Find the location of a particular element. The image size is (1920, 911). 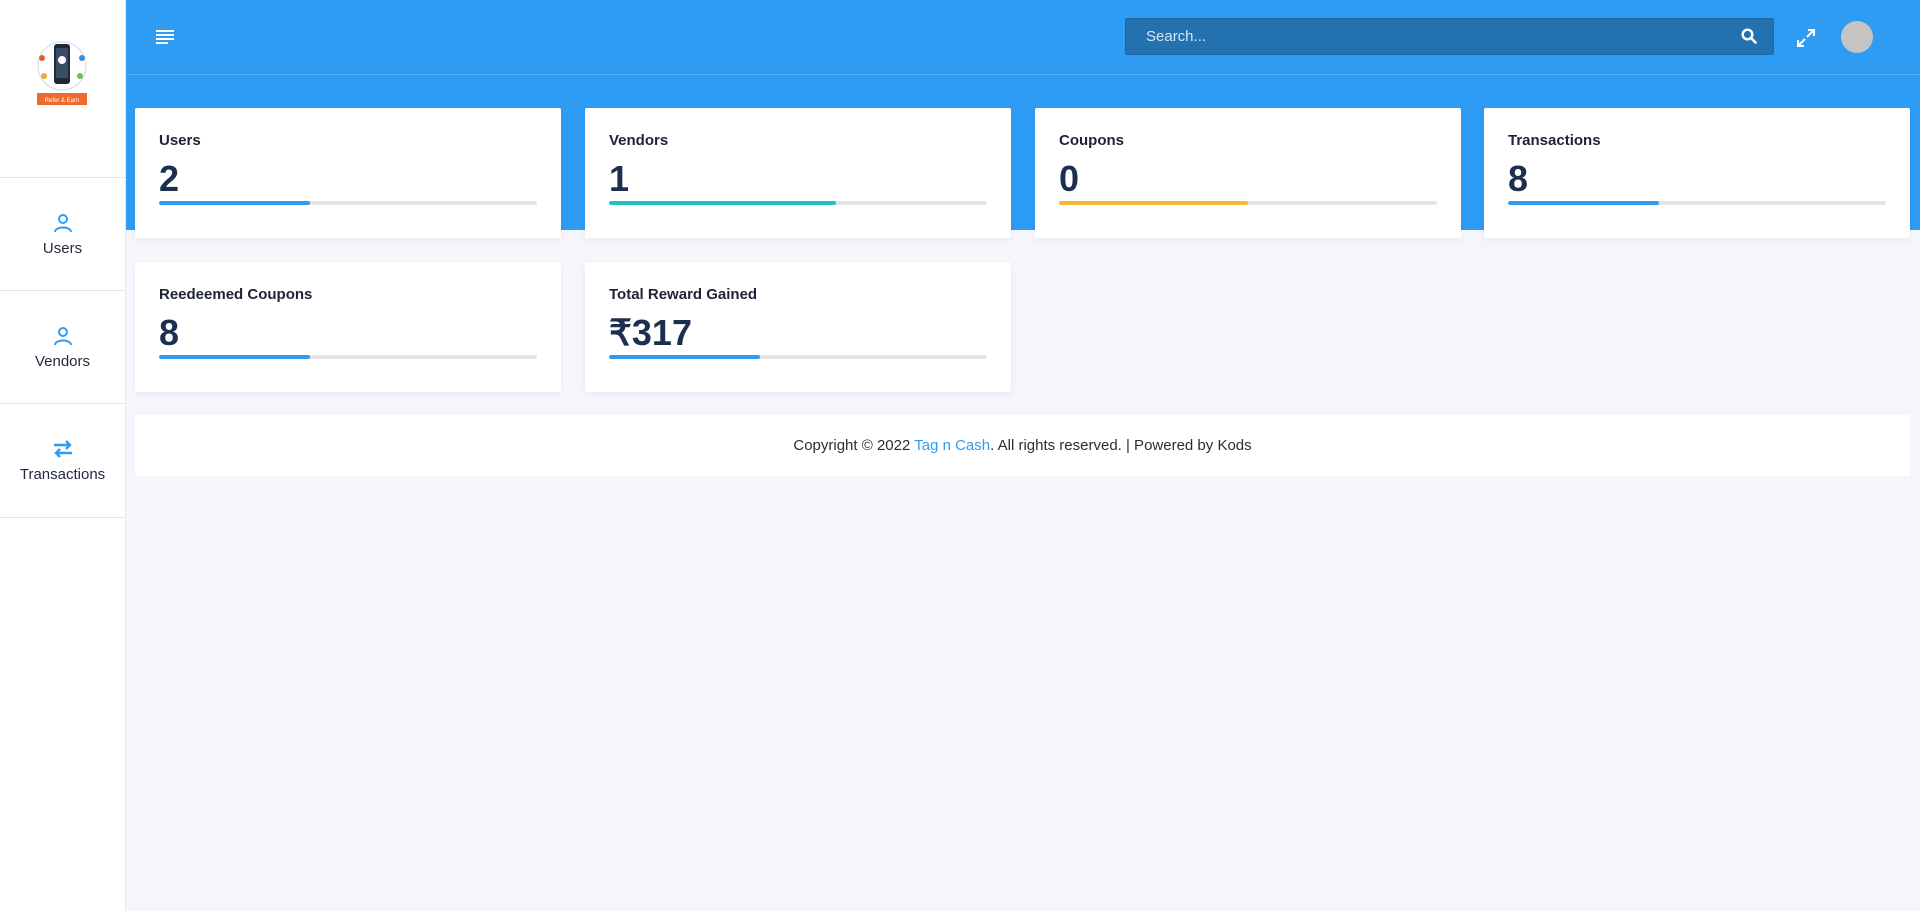

card-value: ₹317 is located at coordinates (650, 332).